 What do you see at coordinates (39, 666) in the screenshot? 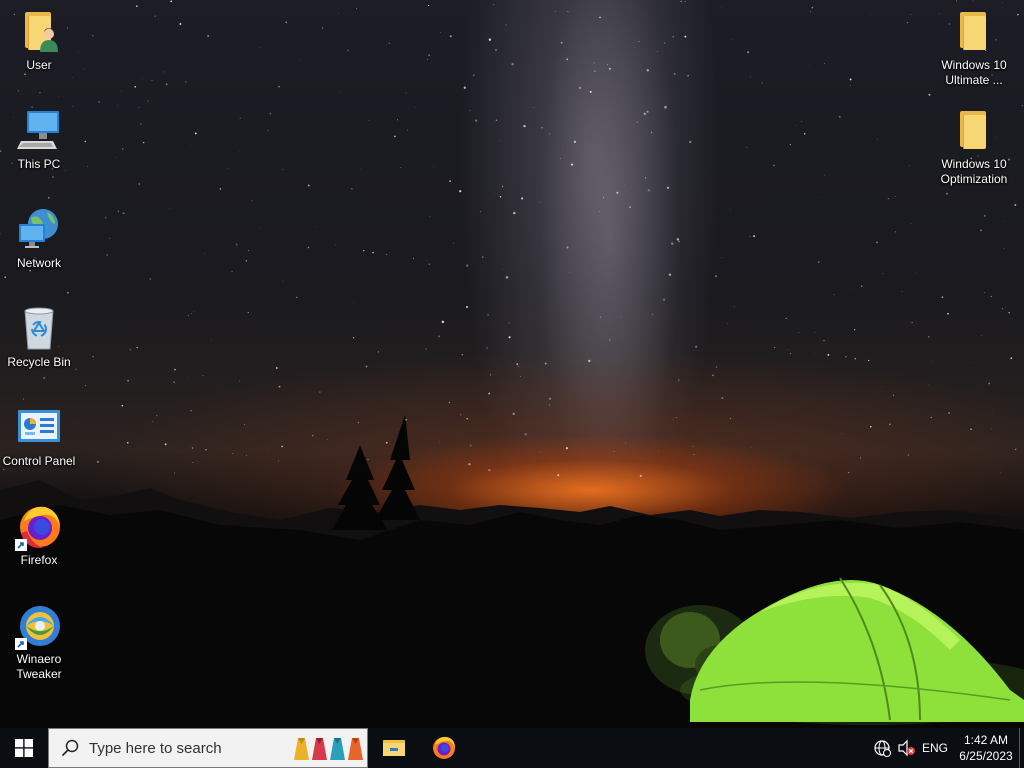
I see `desktop-icon-label: Winaero Tweaker` at bounding box center [39, 666].